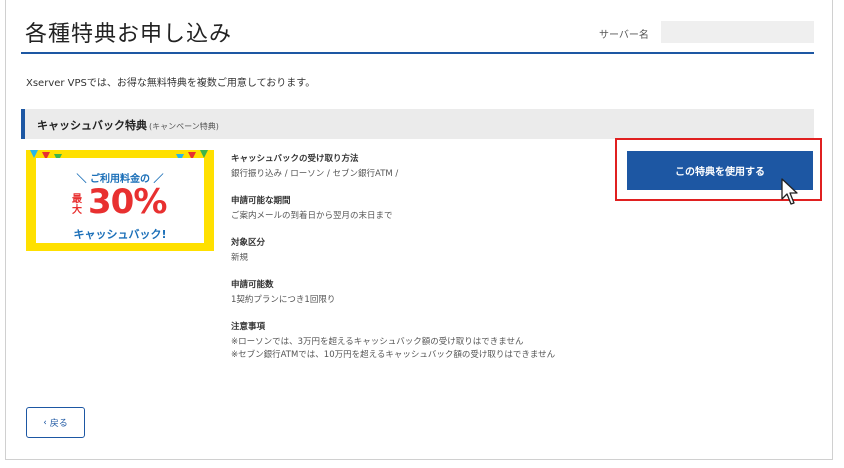  I want to click on detail-value: ご案内メールの到着日から翌月の末日まで, so click(312, 216).